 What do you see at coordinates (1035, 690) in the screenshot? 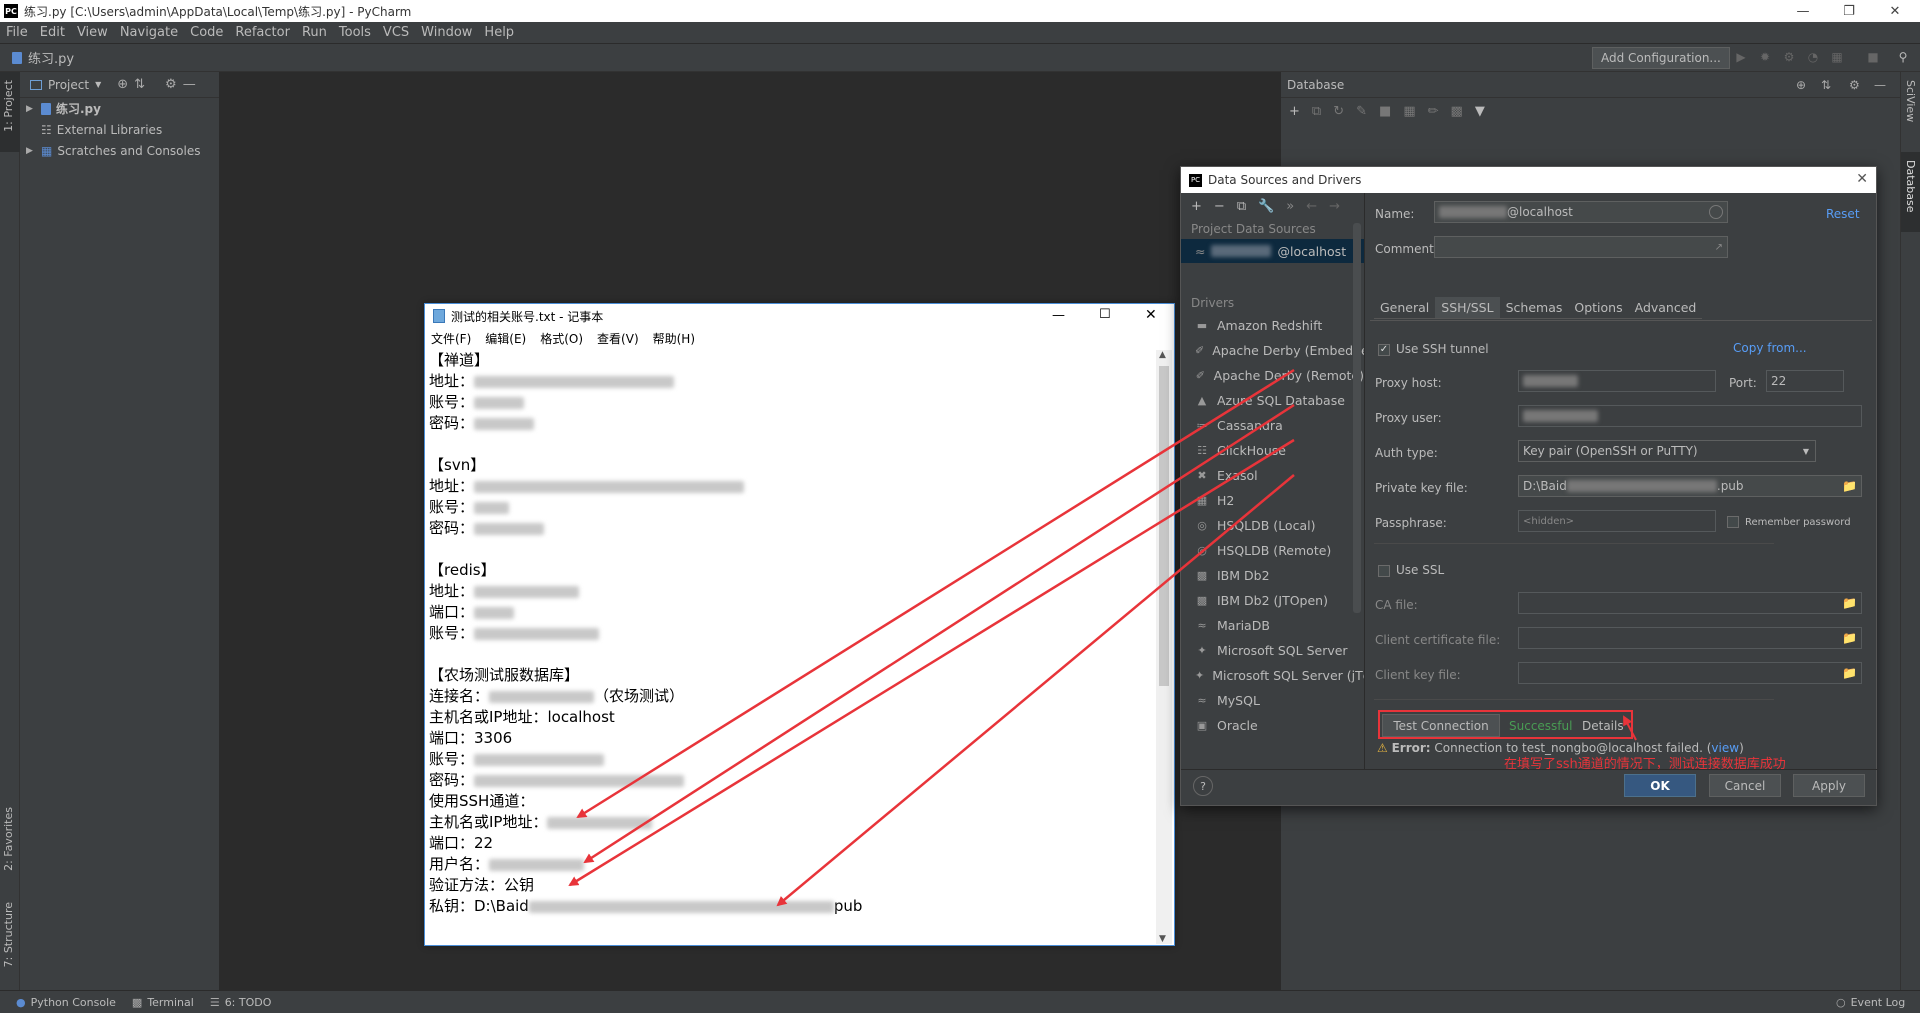
I see `arrow-private-key` at bounding box center [1035, 690].